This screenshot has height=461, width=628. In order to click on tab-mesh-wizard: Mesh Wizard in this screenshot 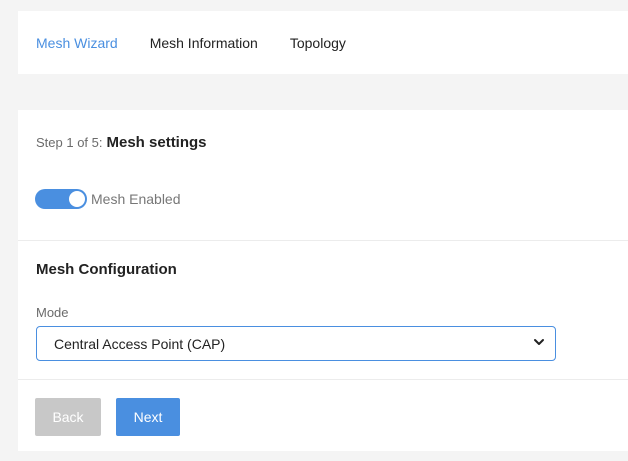, I will do `click(77, 43)`.